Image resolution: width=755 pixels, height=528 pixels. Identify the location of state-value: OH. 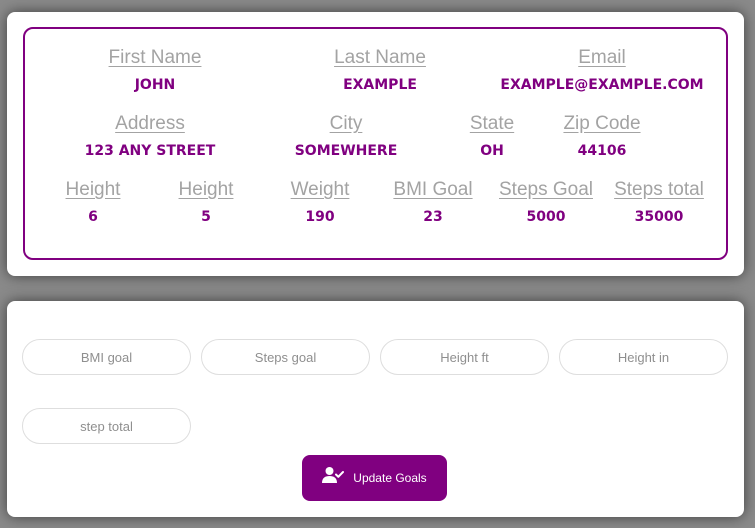
(492, 151).